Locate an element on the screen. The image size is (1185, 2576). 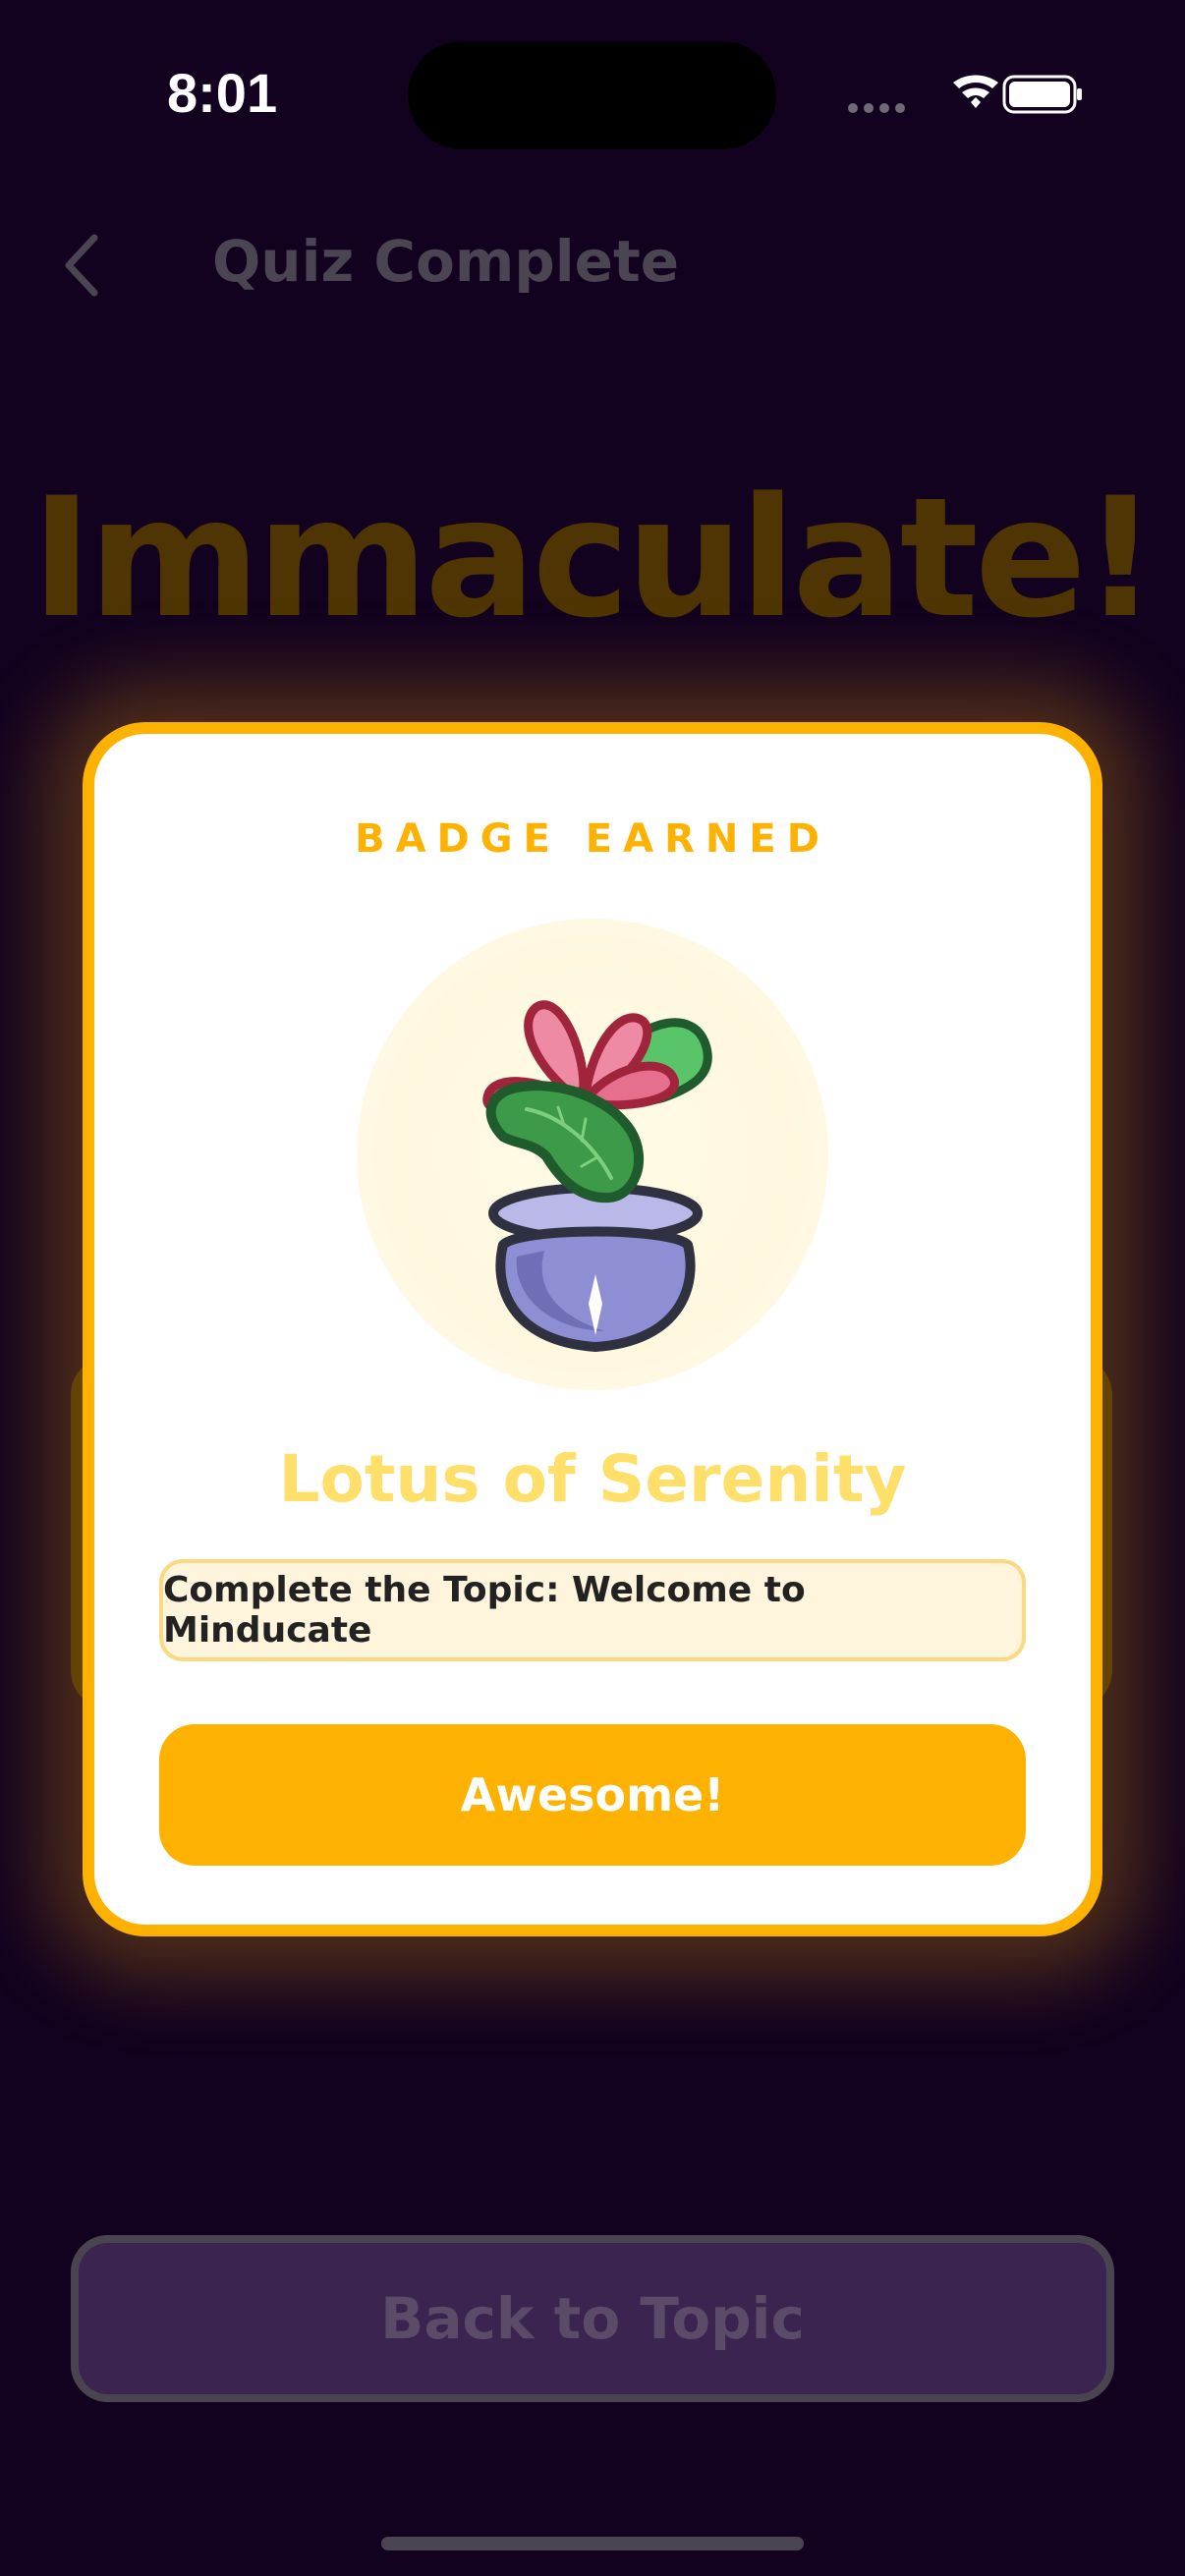
battery-icon is located at coordinates (1042, 94).